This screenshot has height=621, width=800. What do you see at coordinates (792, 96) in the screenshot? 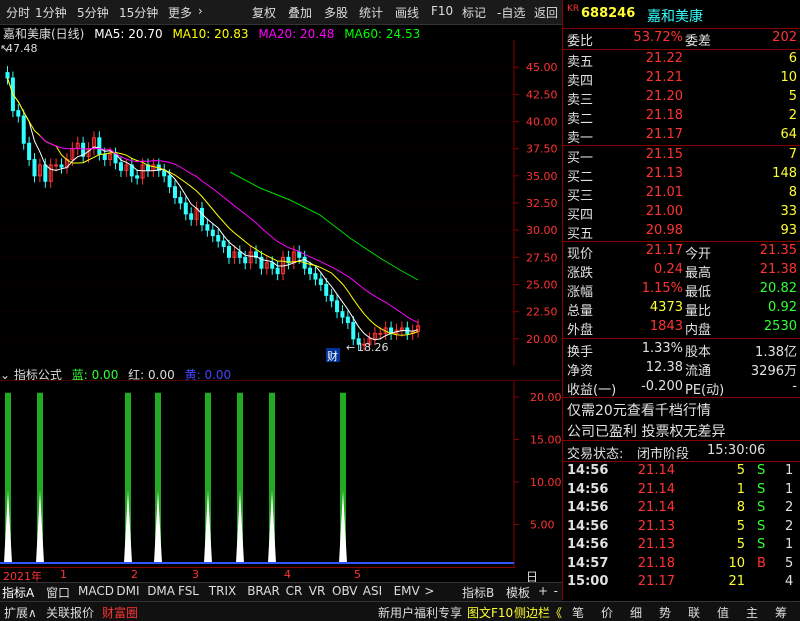
I see `ask-level-volume: 5` at bounding box center [792, 96].